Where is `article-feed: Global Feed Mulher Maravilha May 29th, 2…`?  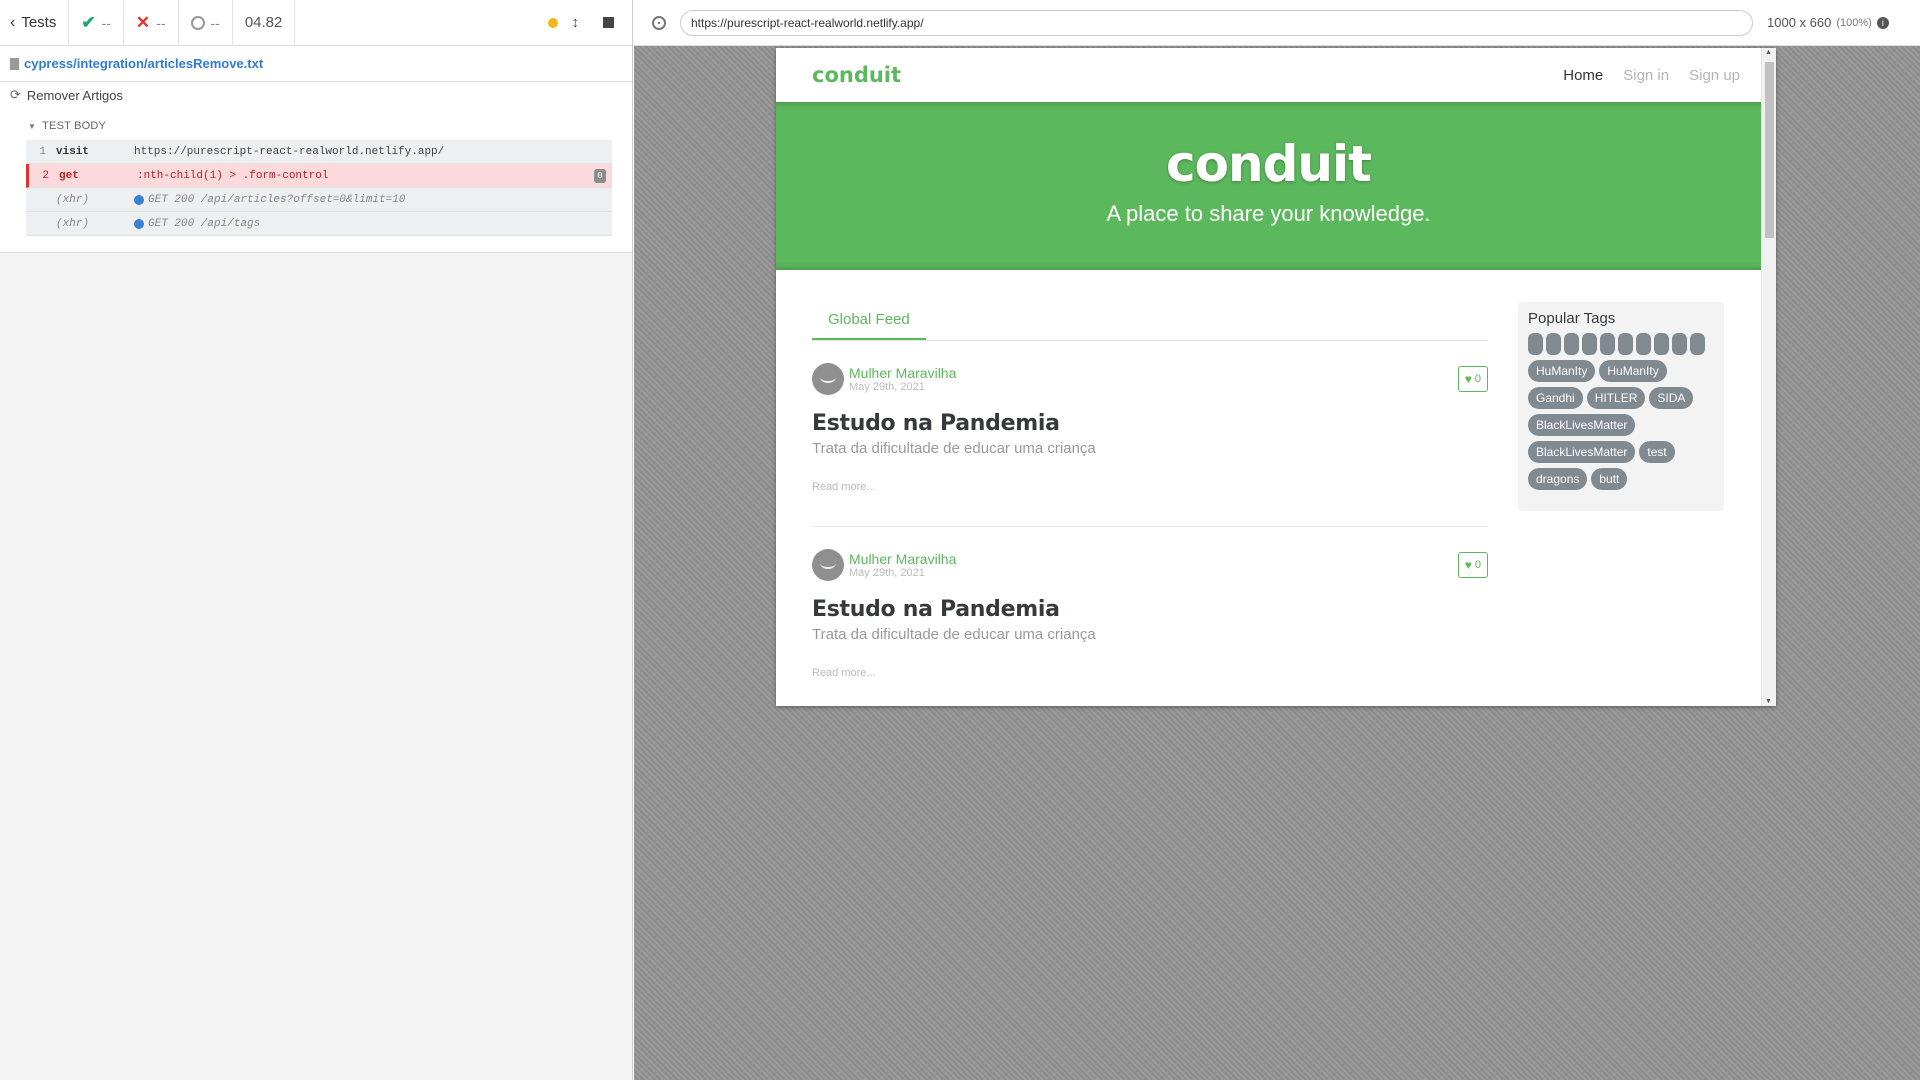
article-feed: Global Feed Mulher Maravilha May 29th, 2… is located at coordinates (1150, 504).